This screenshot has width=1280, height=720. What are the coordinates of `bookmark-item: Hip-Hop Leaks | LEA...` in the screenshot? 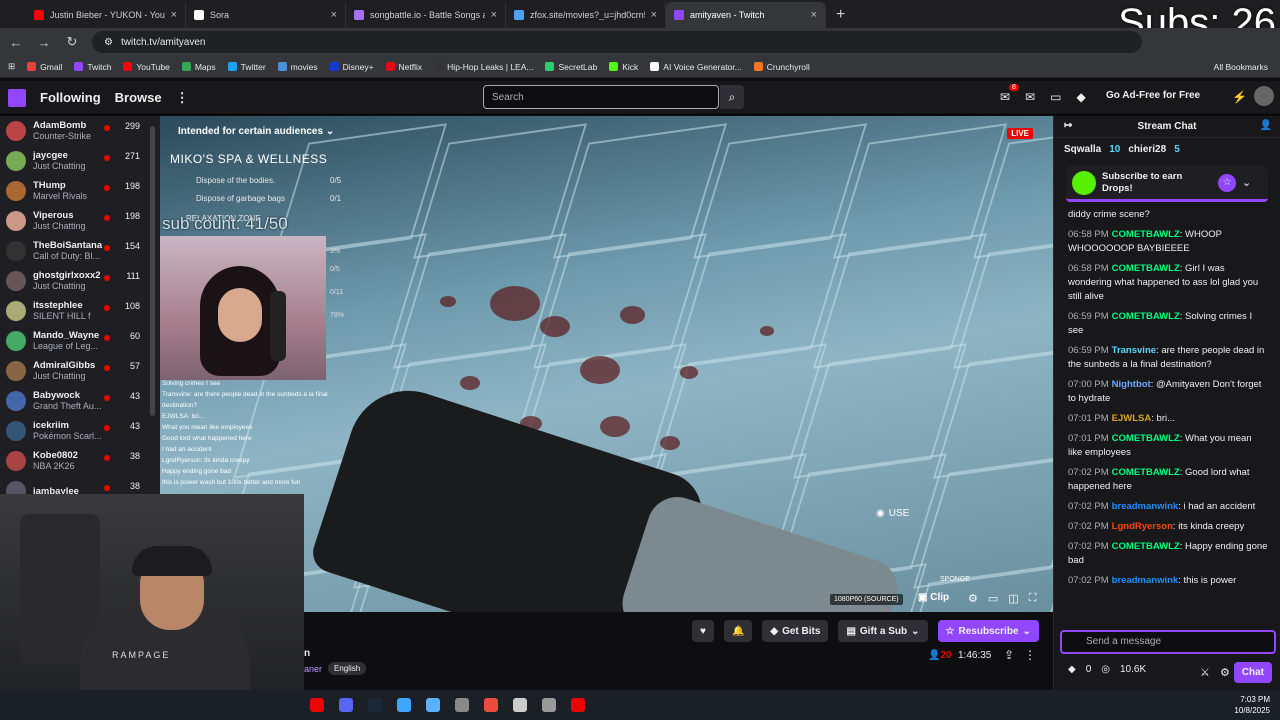 It's located at (483, 67).